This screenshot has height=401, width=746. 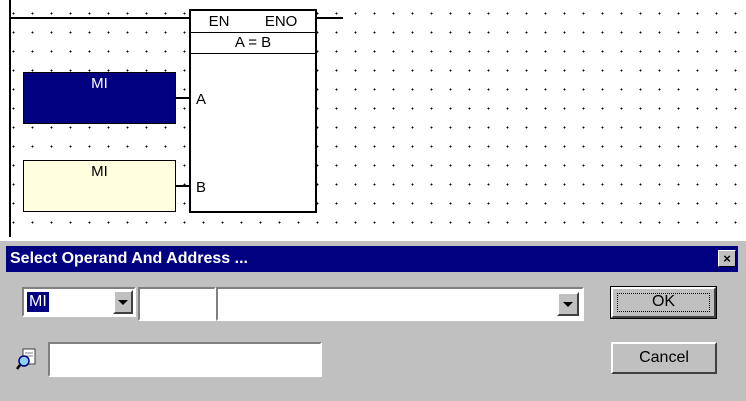 What do you see at coordinates (281, 21) in the screenshot?
I see `eno-pin-label: ENO` at bounding box center [281, 21].